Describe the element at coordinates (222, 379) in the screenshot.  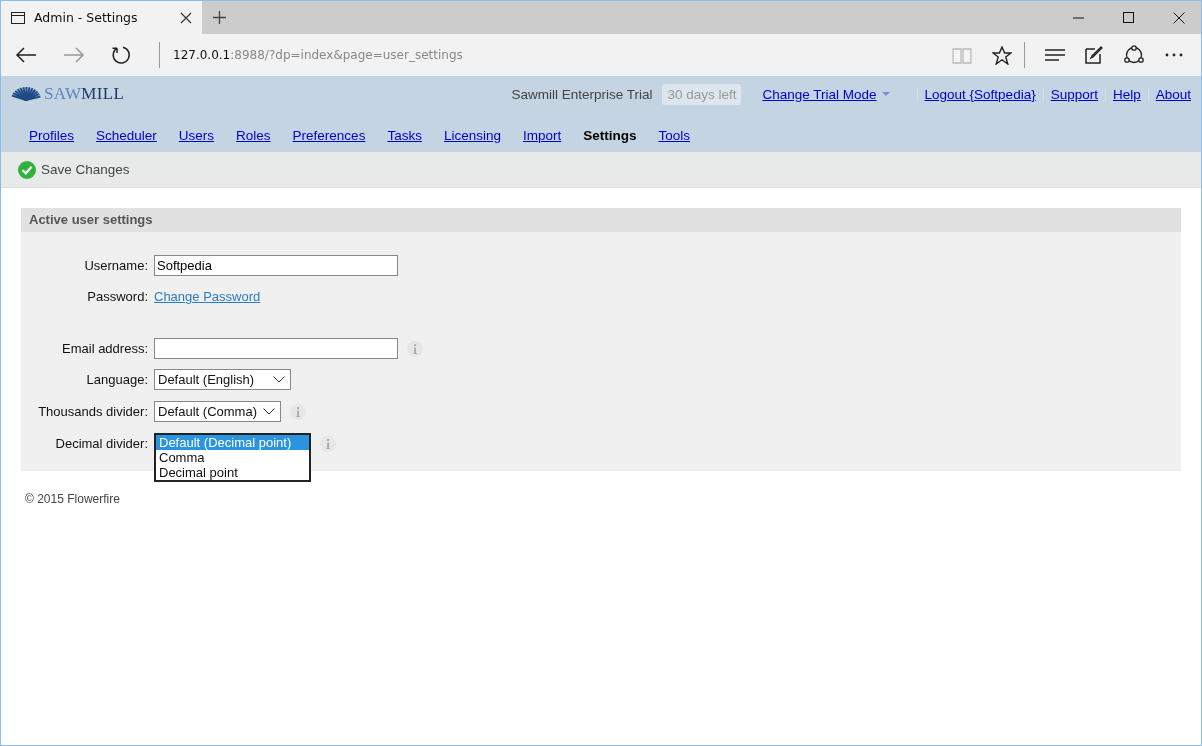
I see `dropdown-select: Default (English)` at that location.